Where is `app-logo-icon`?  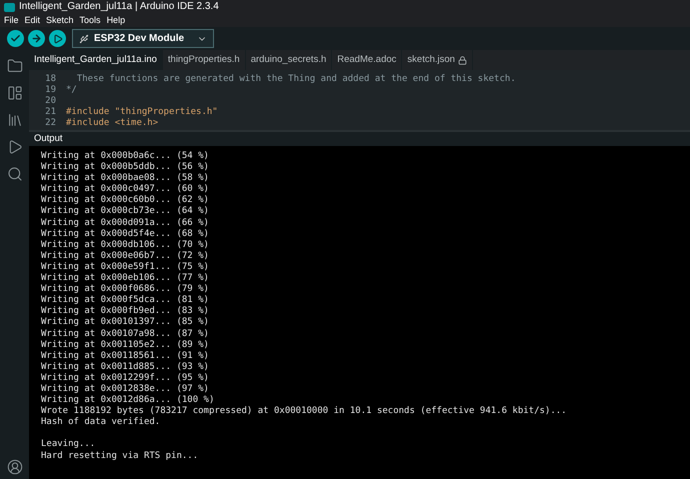 app-logo-icon is located at coordinates (9, 7).